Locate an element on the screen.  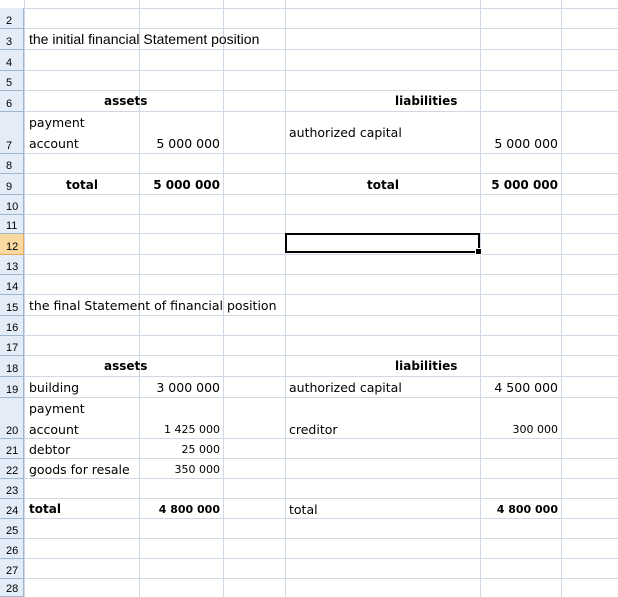
final-authorized-capital-value: 4 500 000 is located at coordinates (519, 387).